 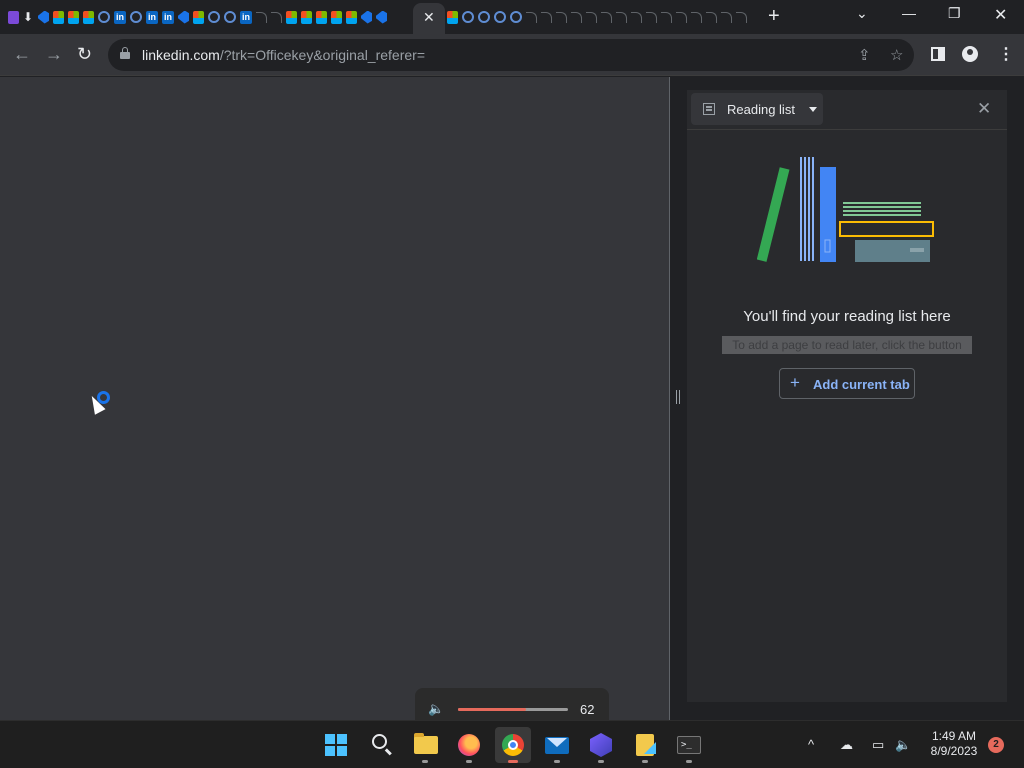 What do you see at coordinates (84, 54) in the screenshot?
I see `reload-button: ↻` at bounding box center [84, 54].